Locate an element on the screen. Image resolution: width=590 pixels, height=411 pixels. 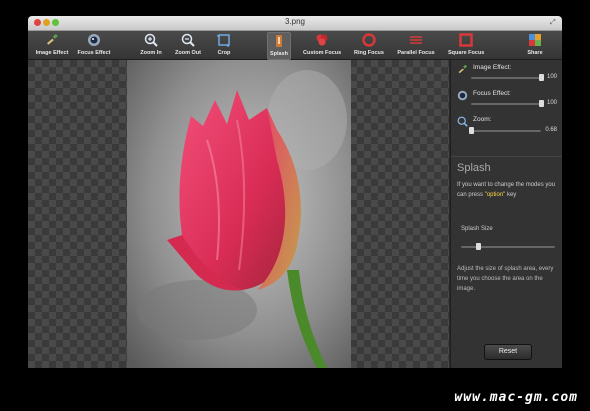
tool-label: Zoom Out is located at coordinates (188, 53).